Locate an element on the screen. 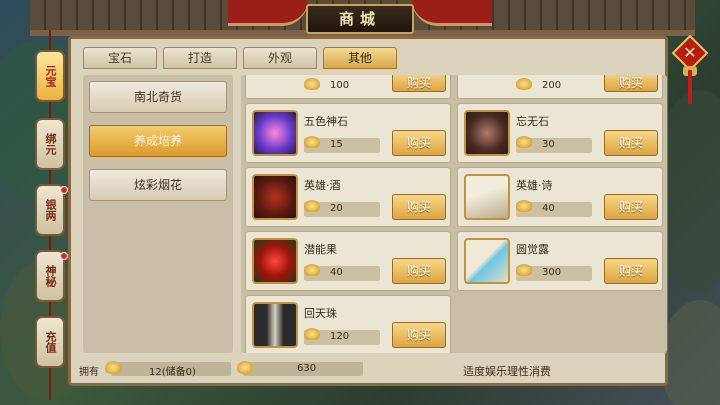 Image resolution: width=720 pixels, height=405 pixels. item-card: 100 购买 is located at coordinates (348, 87).